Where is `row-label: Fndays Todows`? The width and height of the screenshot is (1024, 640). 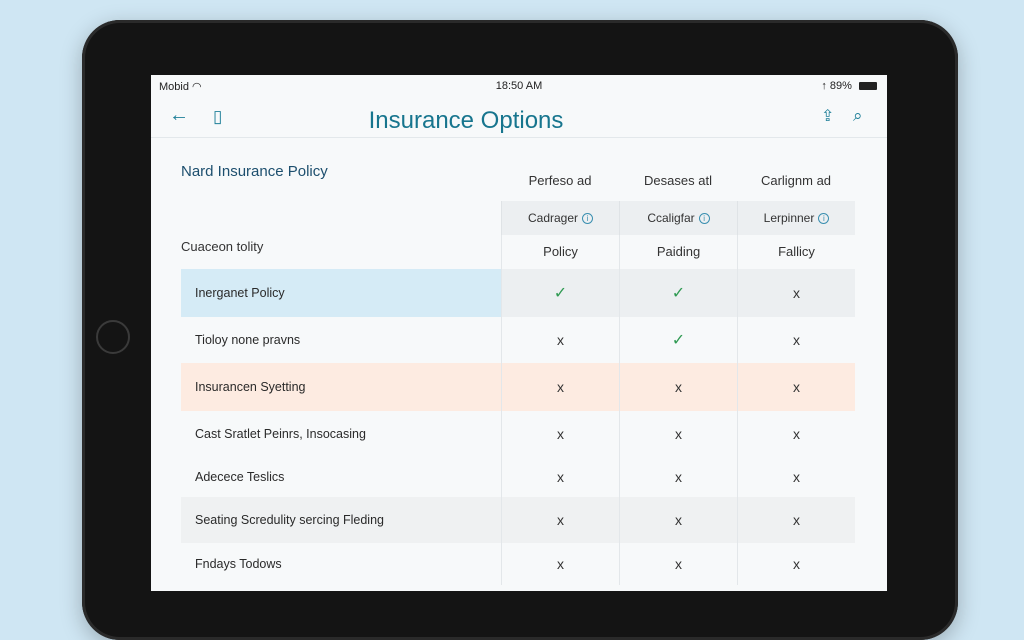
row-label: Fndays Todows is located at coordinates (238, 563).